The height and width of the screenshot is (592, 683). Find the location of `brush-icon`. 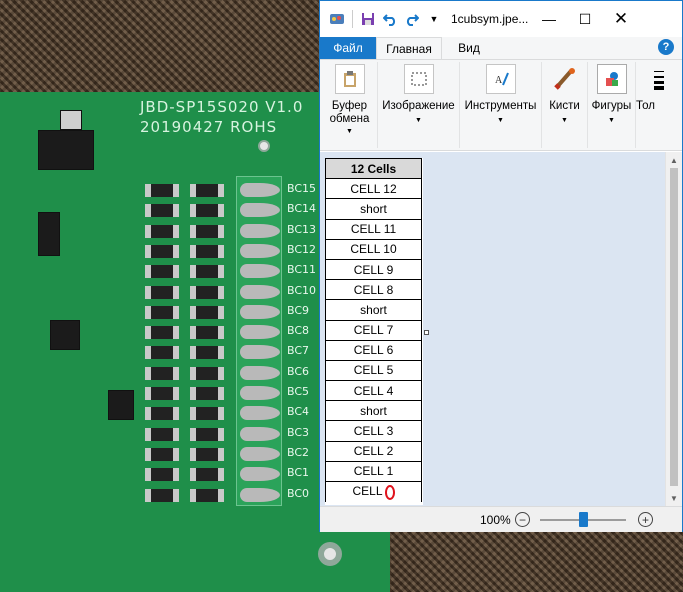

brush-icon is located at coordinates (565, 79).